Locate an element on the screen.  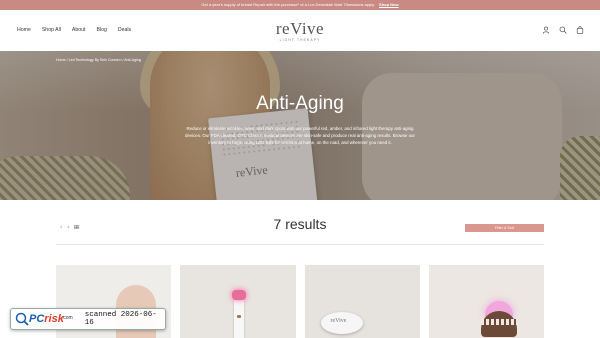
site-logo: reVive LIGHT THERAPY is located at coordinates (300, 33).